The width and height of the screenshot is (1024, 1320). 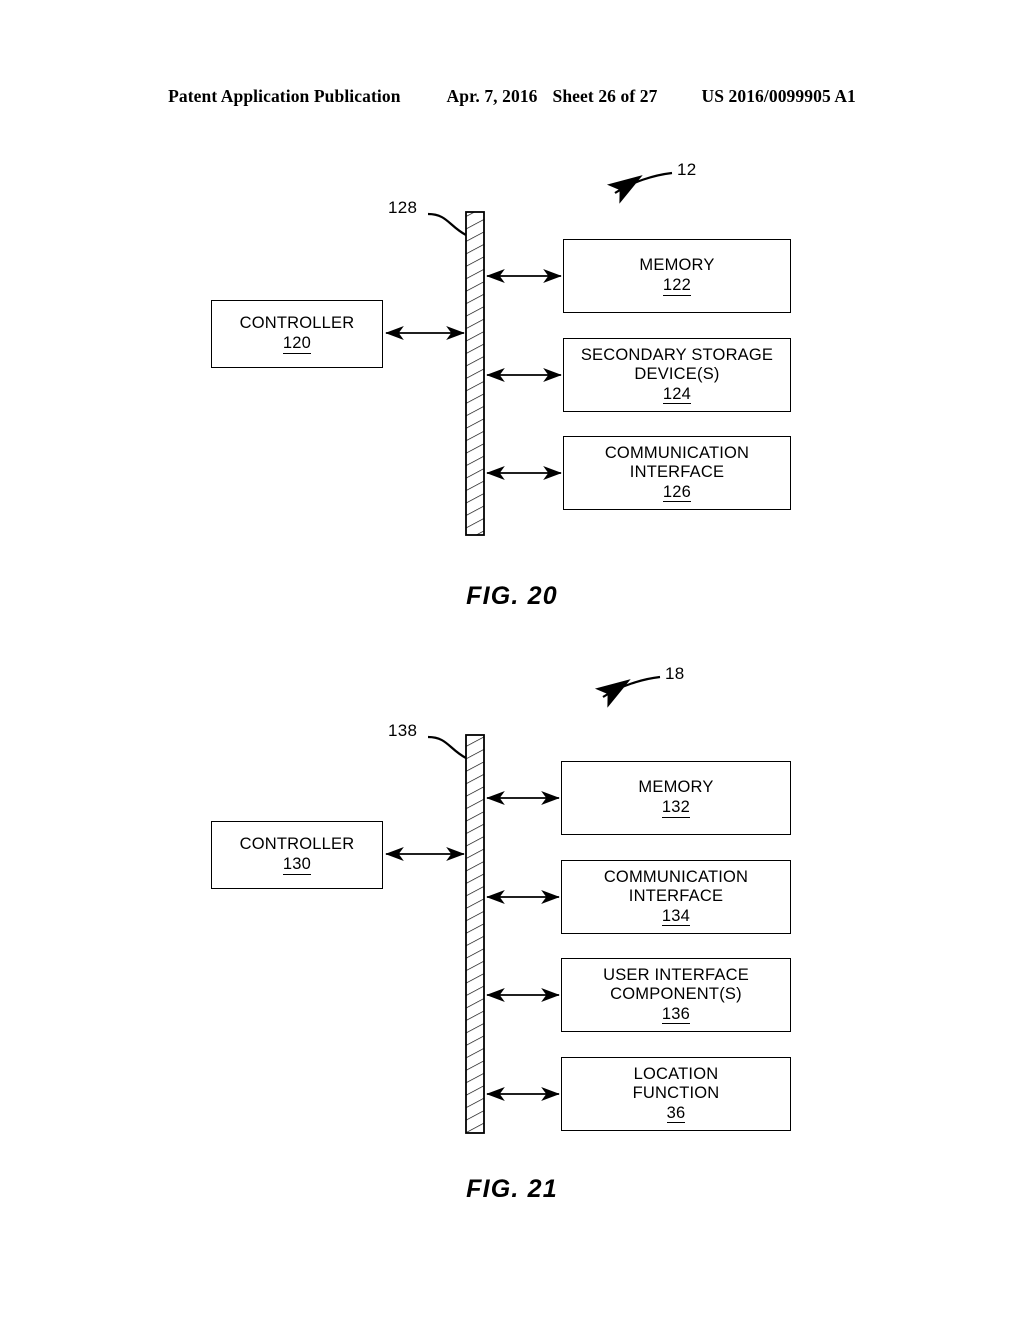 What do you see at coordinates (675, 673) in the screenshot?
I see `ref-numeral-system-18: 18` at bounding box center [675, 673].